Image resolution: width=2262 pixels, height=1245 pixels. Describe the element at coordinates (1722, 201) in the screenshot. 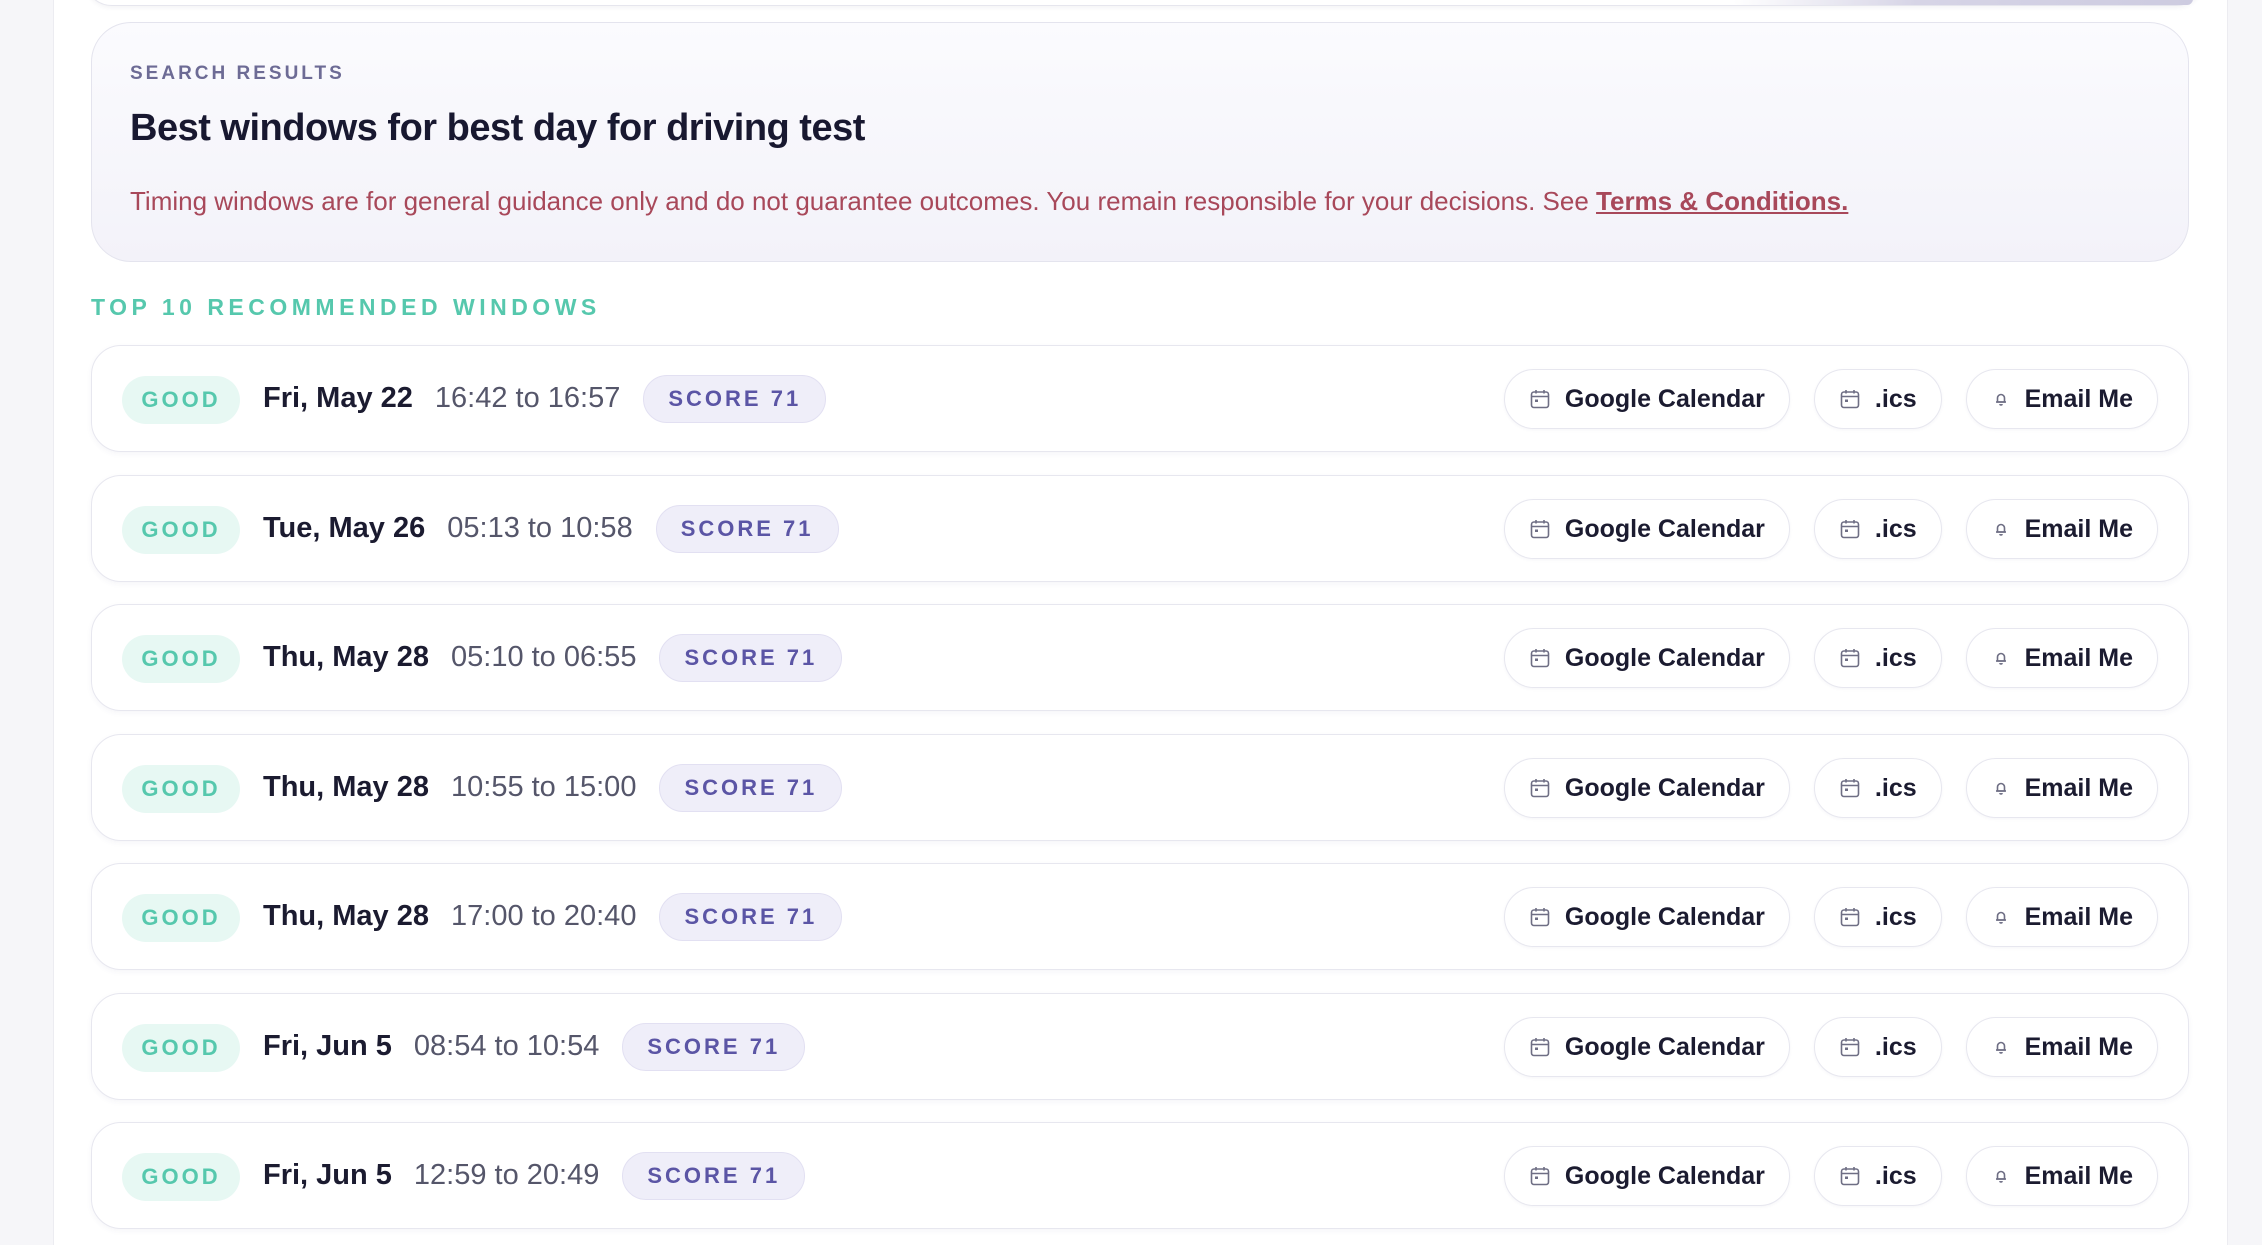

I see `terms-link: Terms & Conditions.` at that location.